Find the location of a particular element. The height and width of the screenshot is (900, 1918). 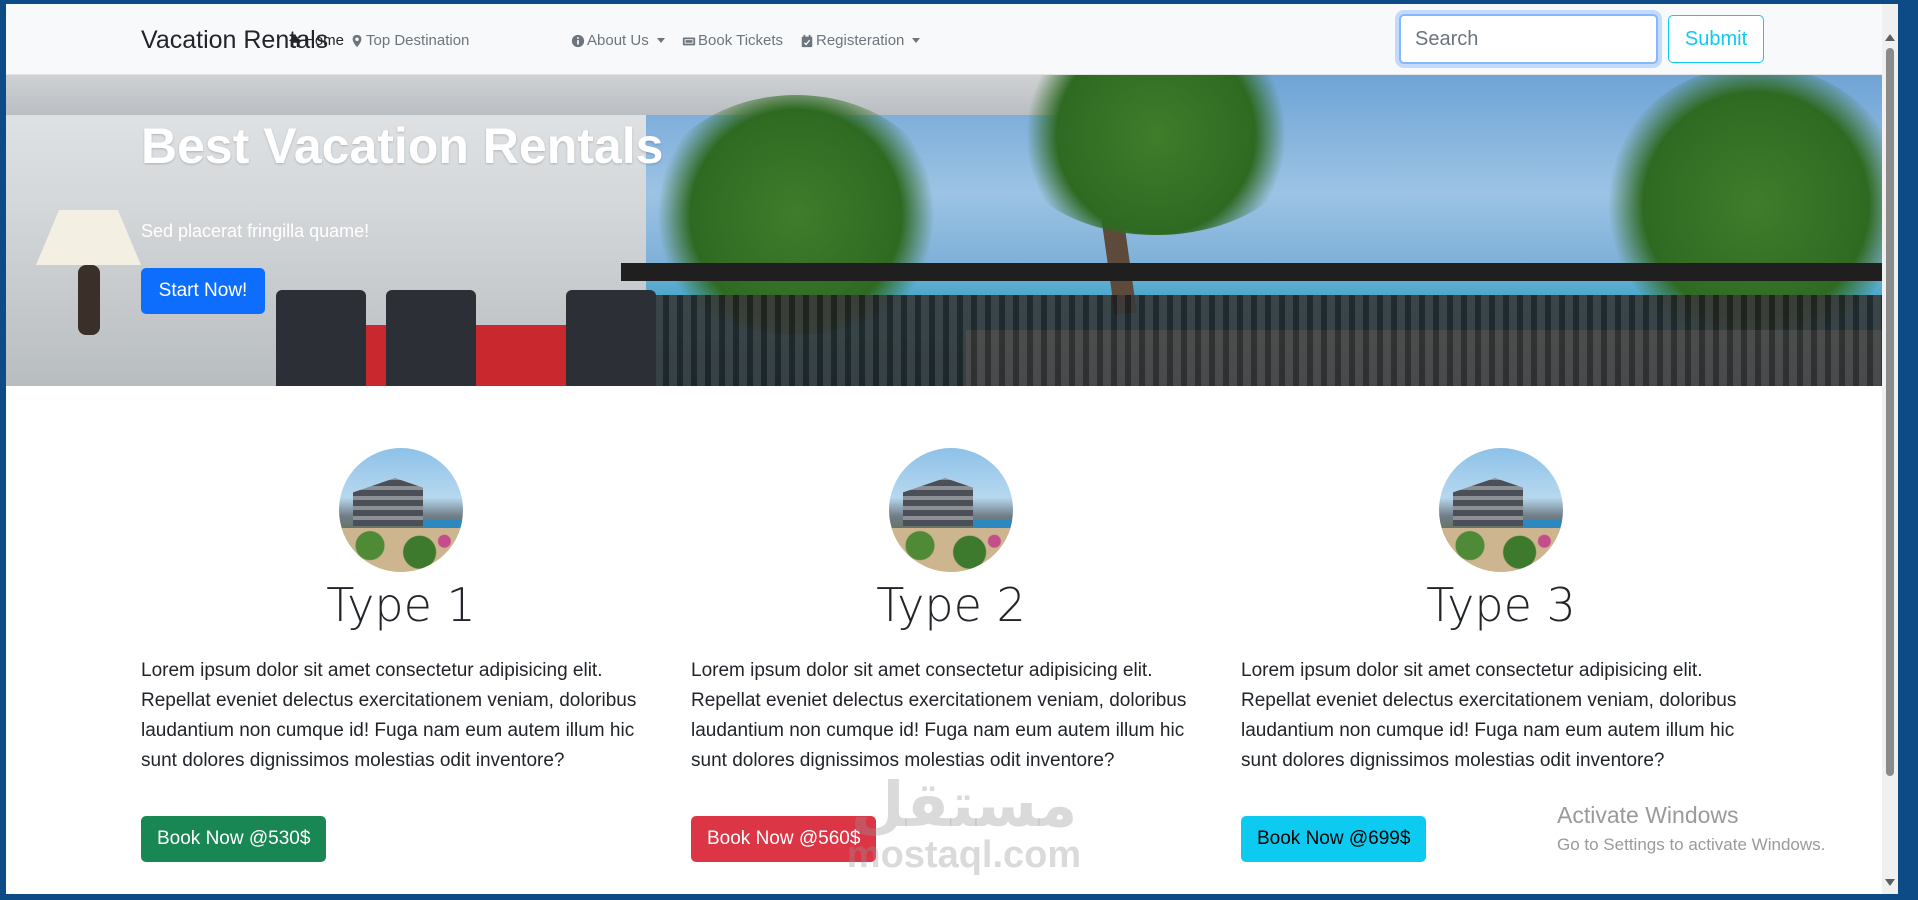

nav-home: Home is located at coordinates (316, 40).